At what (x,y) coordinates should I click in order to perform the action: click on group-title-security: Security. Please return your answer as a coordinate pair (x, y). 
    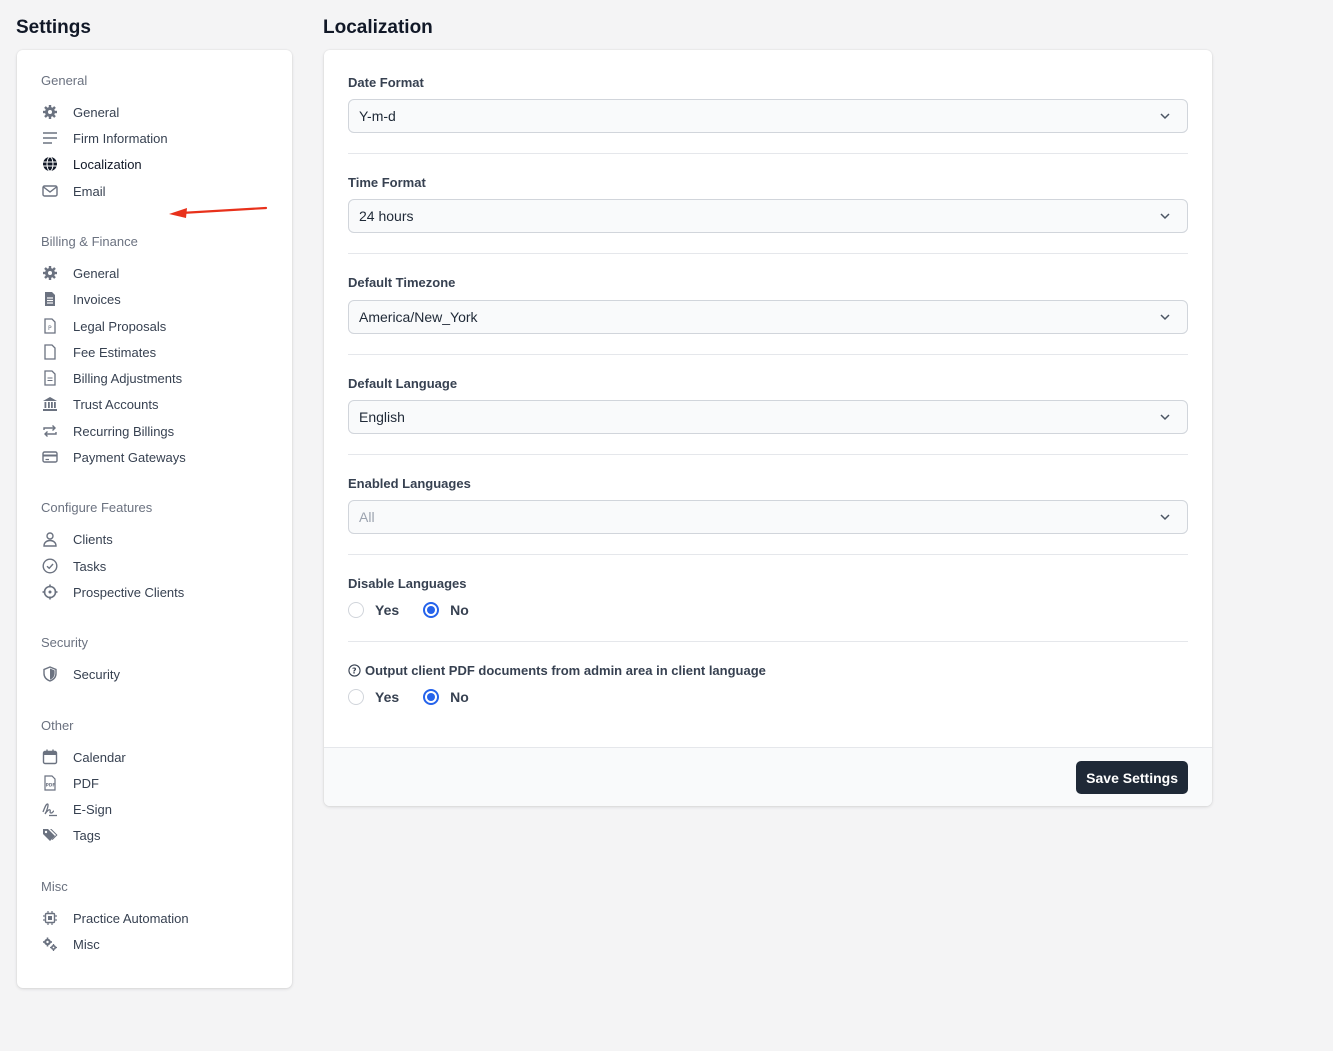
    Looking at the image, I should click on (64, 642).